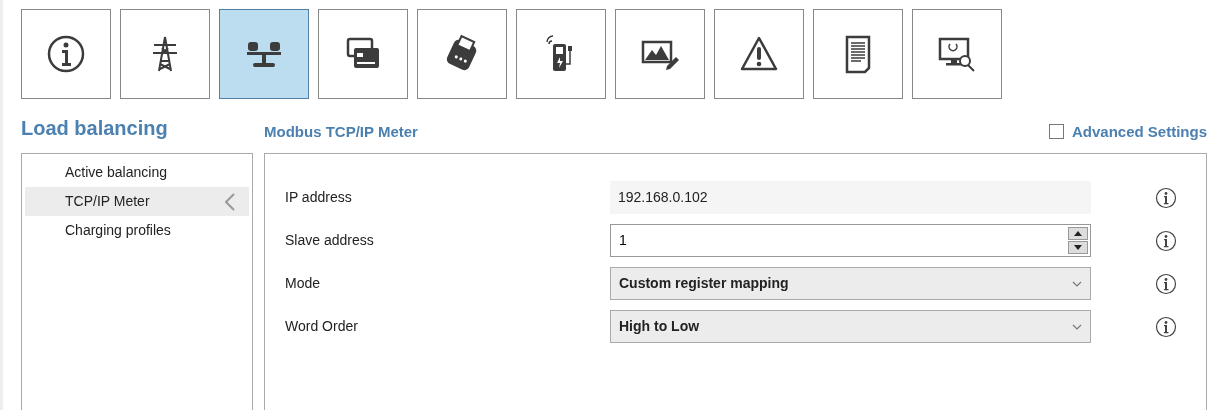  I want to click on number-field: 1, so click(843, 240).